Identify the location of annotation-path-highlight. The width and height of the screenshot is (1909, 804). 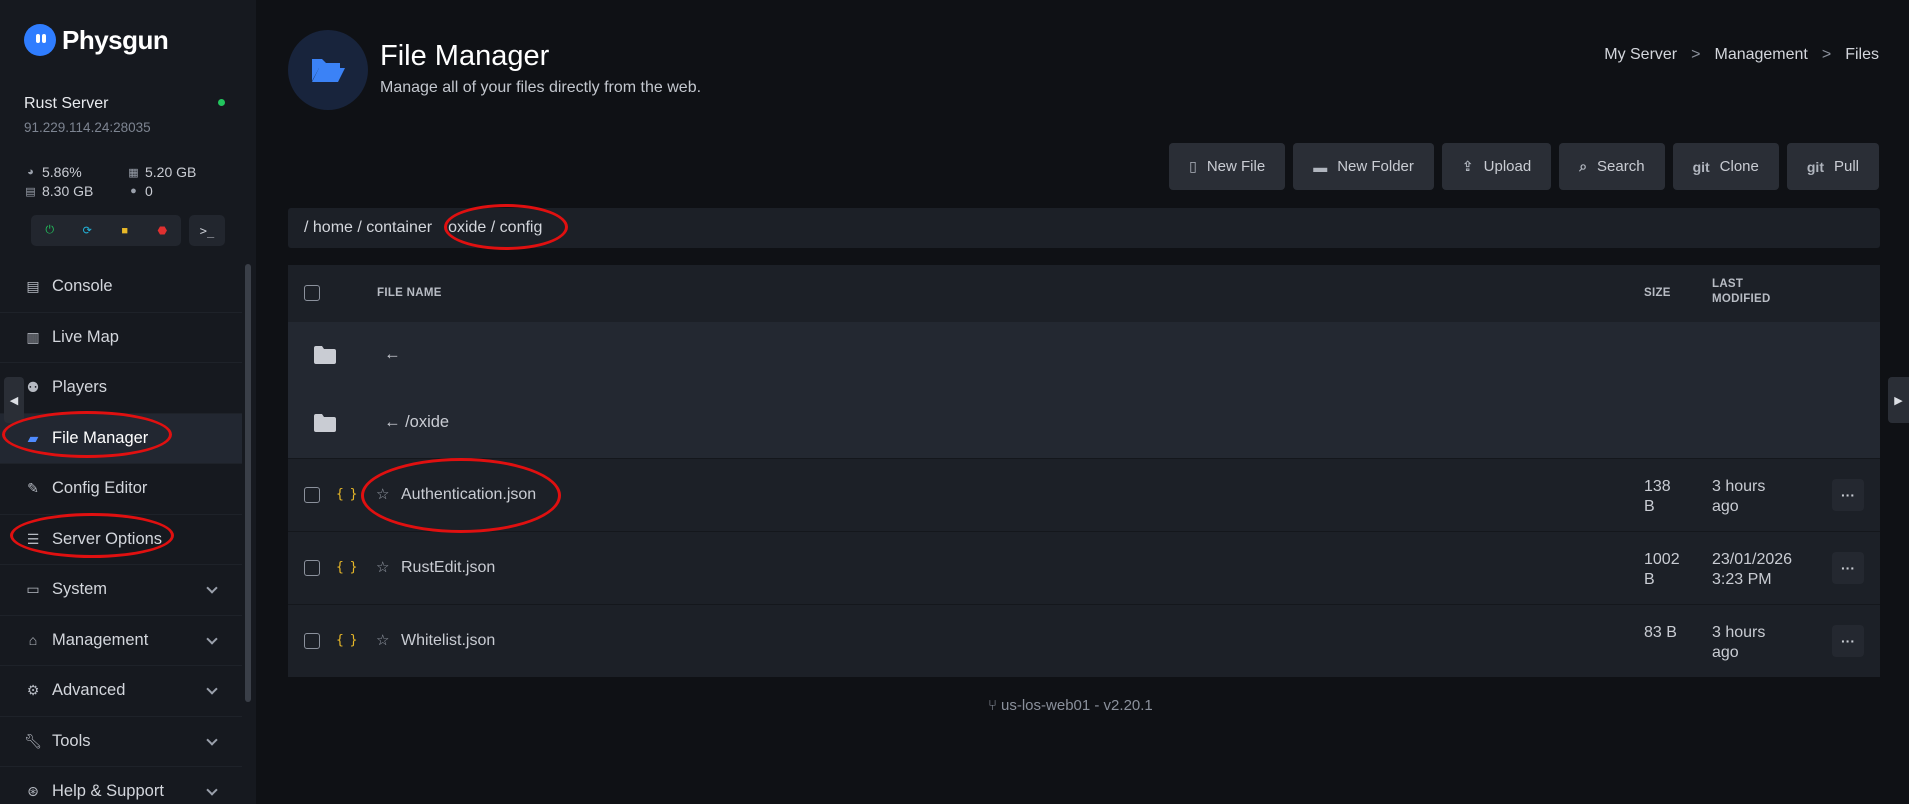
(506, 227).